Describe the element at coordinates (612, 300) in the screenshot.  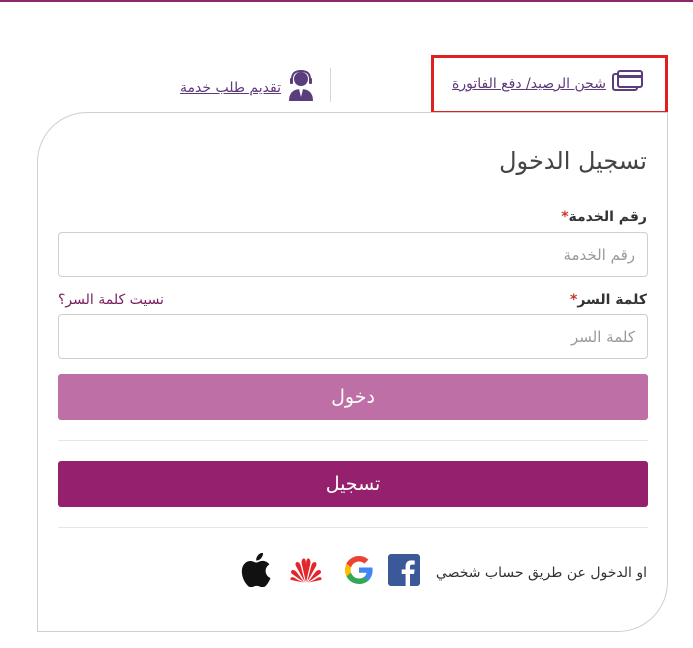
I see `password-label-text: كلمة السر` at that location.